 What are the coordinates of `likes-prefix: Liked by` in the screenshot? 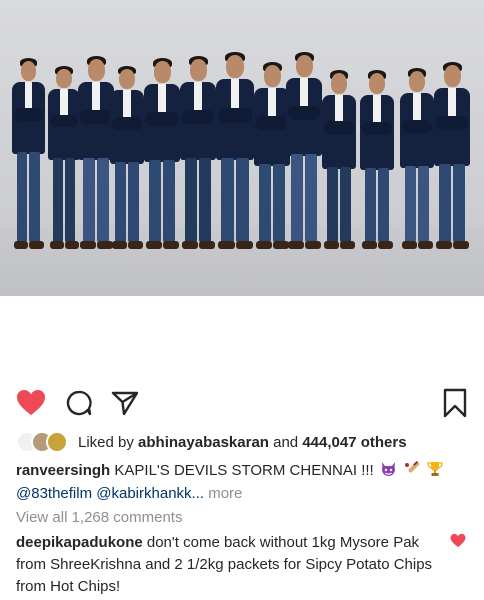 It's located at (106, 442).